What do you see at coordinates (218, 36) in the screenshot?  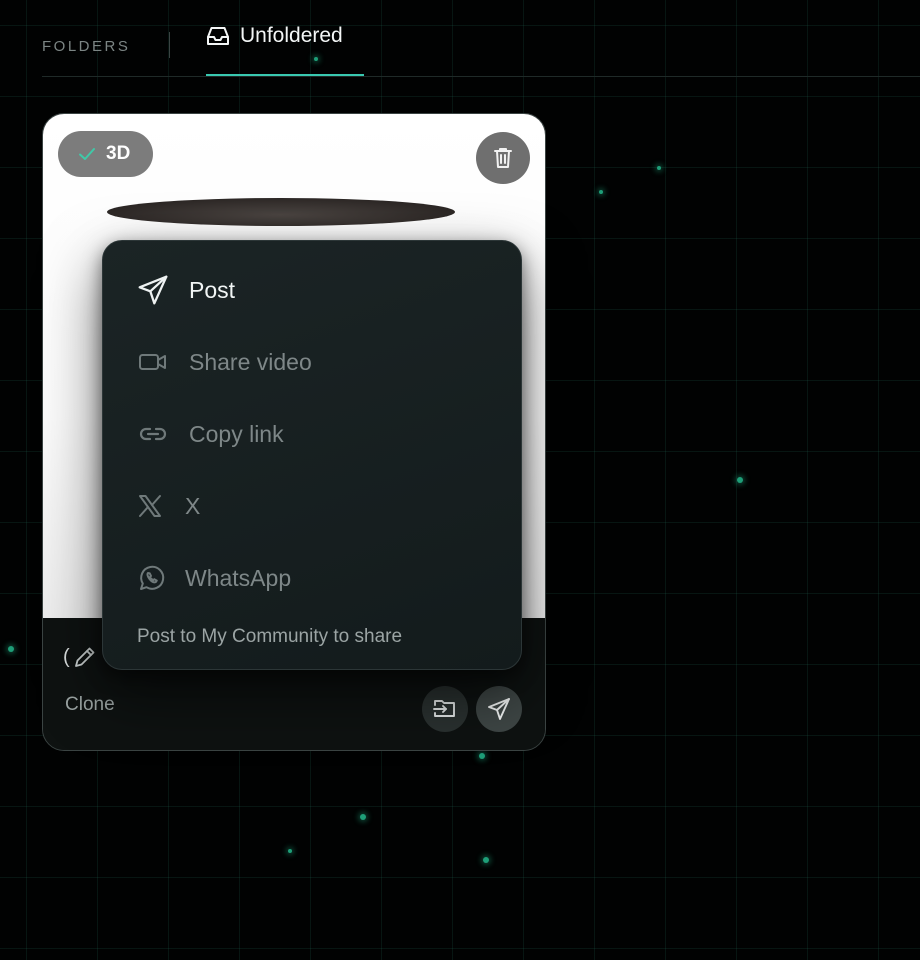 I see `inbox-icon` at bounding box center [218, 36].